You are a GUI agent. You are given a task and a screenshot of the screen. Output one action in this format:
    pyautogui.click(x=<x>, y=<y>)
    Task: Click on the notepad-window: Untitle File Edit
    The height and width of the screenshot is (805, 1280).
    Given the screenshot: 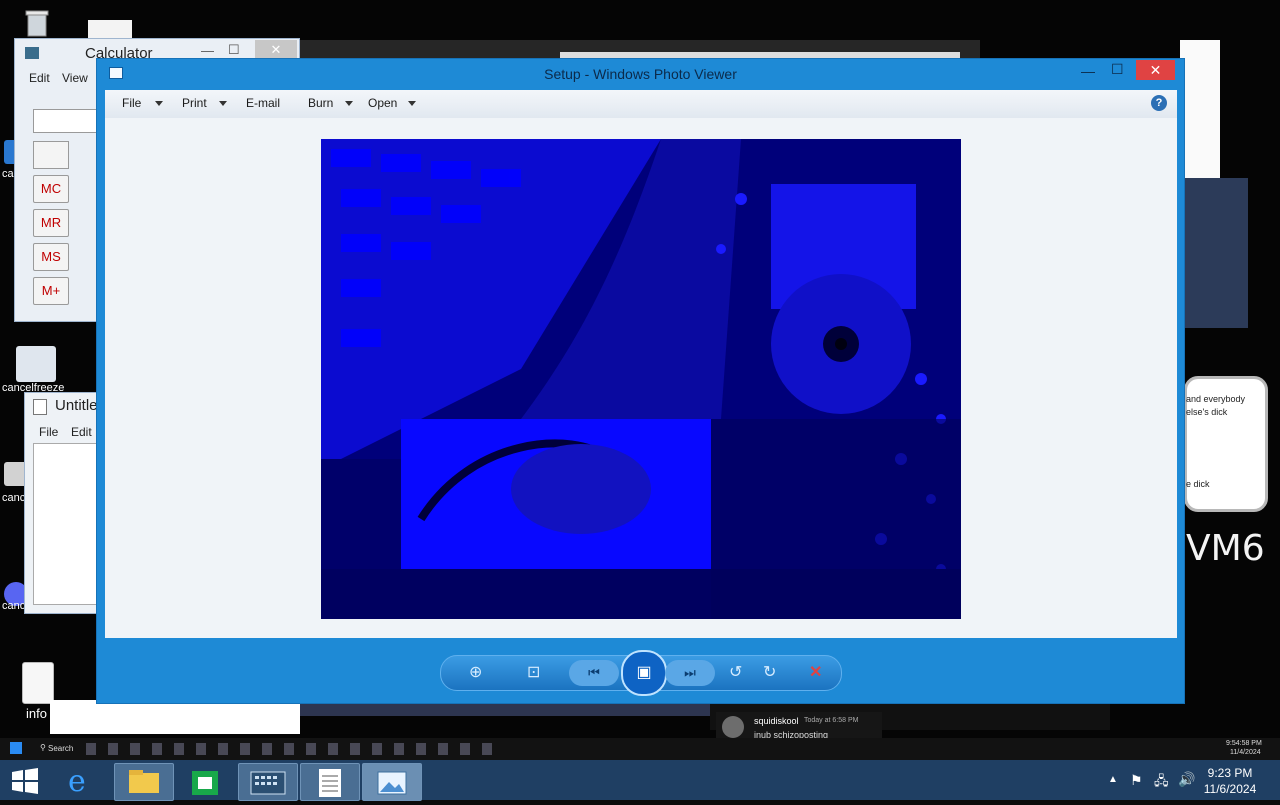 What is the action you would take?
    pyautogui.click(x=64, y=503)
    